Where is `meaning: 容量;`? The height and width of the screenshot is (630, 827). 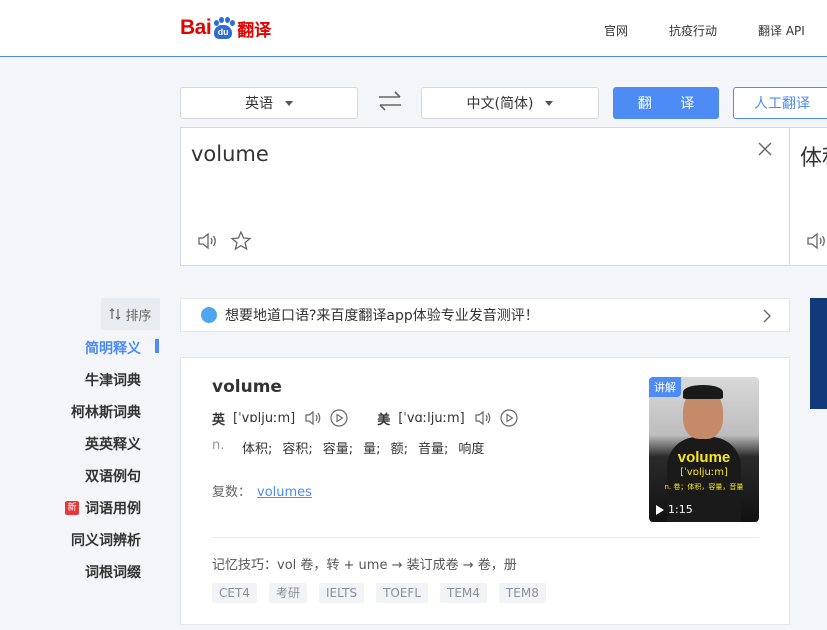 meaning: 容量; is located at coordinates (338, 449).